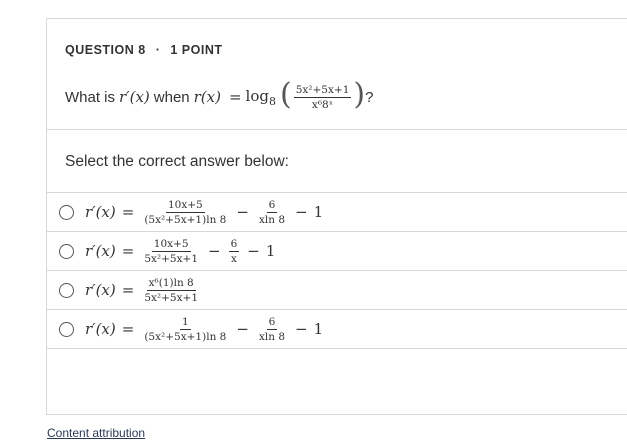 The image size is (627, 443). What do you see at coordinates (337, 251) in the screenshot?
I see `answer-option-2: r′(x) = 10x+5 5x²+5x+1 − 6 x − 1` at bounding box center [337, 251].